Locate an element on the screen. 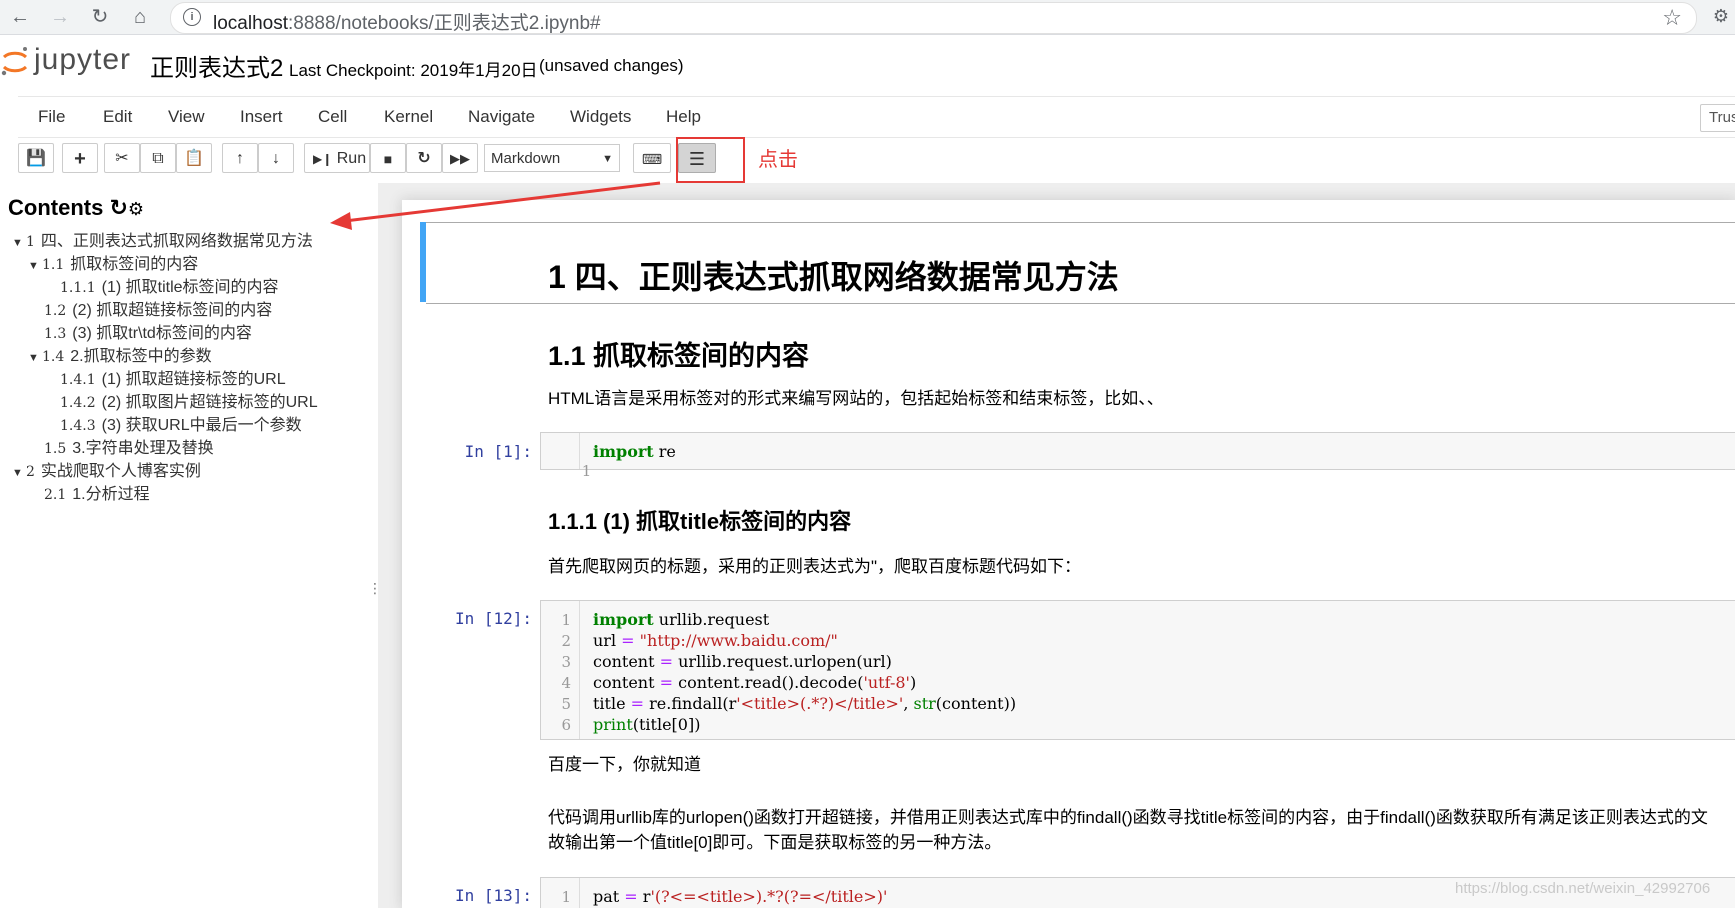 This screenshot has width=1735, height=908. move-down-icon: ↓ is located at coordinates (276, 158).